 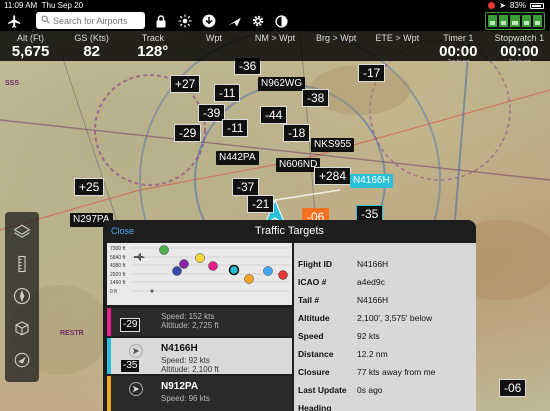 What do you see at coordinates (372, 73) in the screenshot?
I see `traffic-target: -17` at bounding box center [372, 73].